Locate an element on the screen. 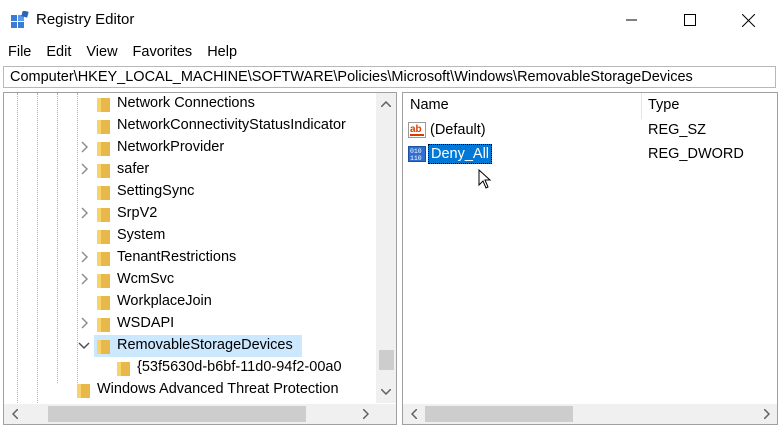 The width and height of the screenshot is (781, 429). string-value-icon: ab is located at coordinates (417, 130).